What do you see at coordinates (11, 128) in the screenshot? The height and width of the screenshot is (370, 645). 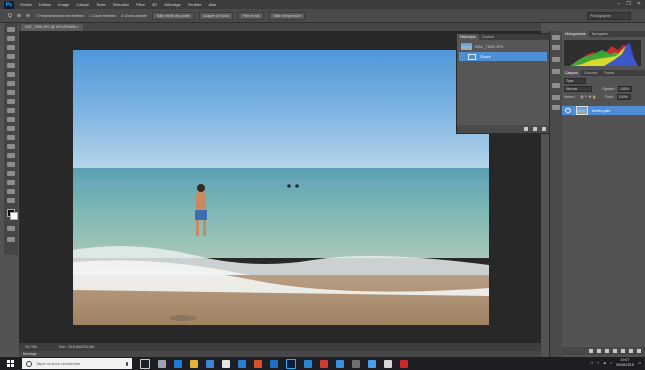 I see `gradient-tool-icon` at bounding box center [11, 128].